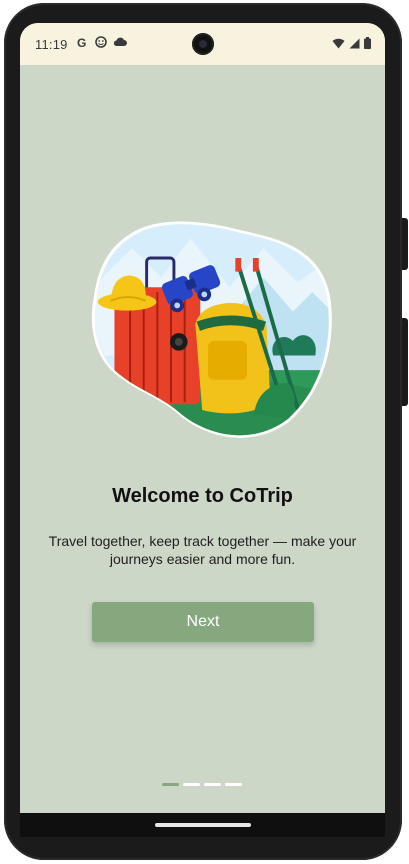 This screenshot has width=409, height=864. I want to click on page-indicator, so click(202, 784).